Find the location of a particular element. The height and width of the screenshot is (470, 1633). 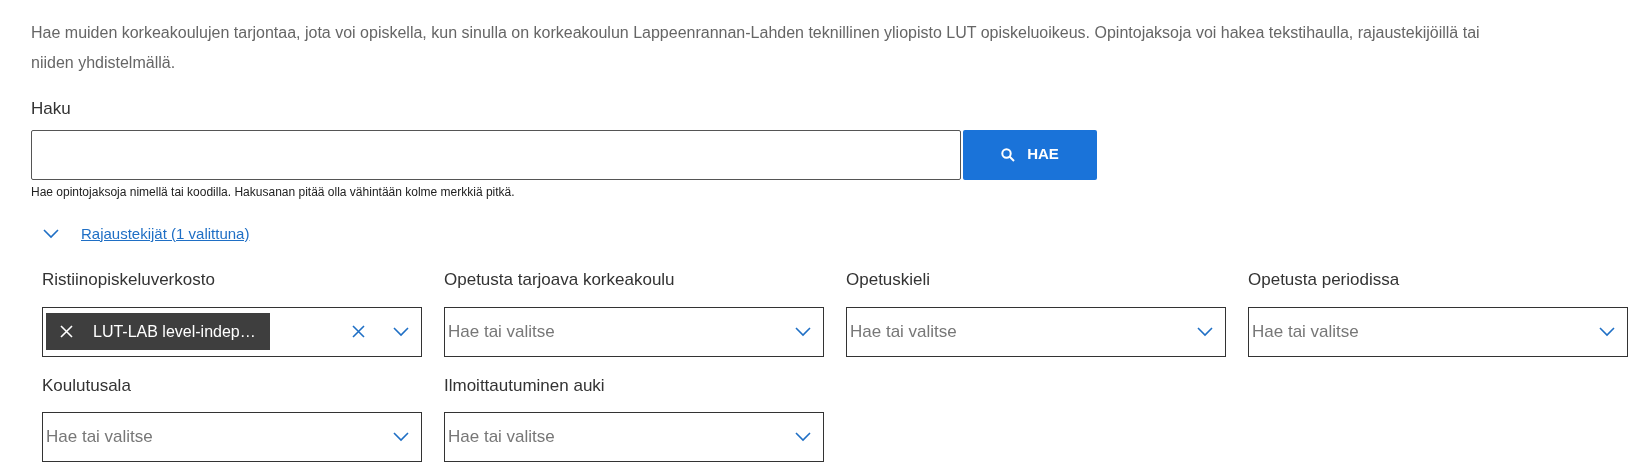

search-field is located at coordinates (496, 154).